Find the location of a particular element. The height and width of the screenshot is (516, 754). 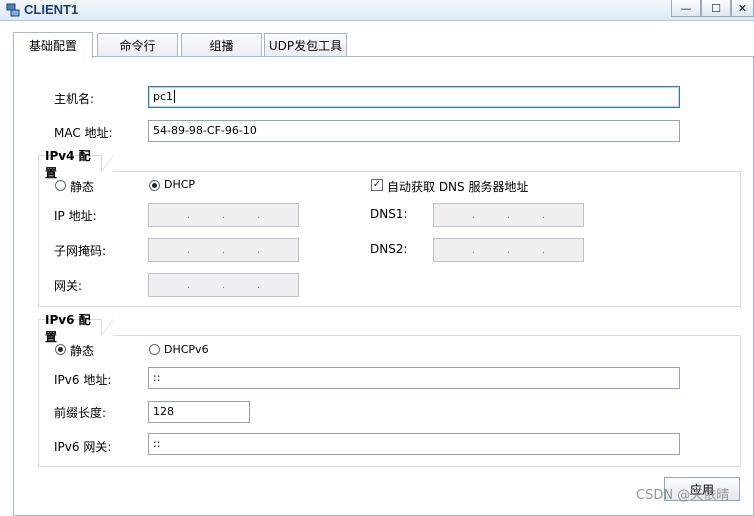

tab-udp-tool: UDP发包工具 is located at coordinates (305, 45).